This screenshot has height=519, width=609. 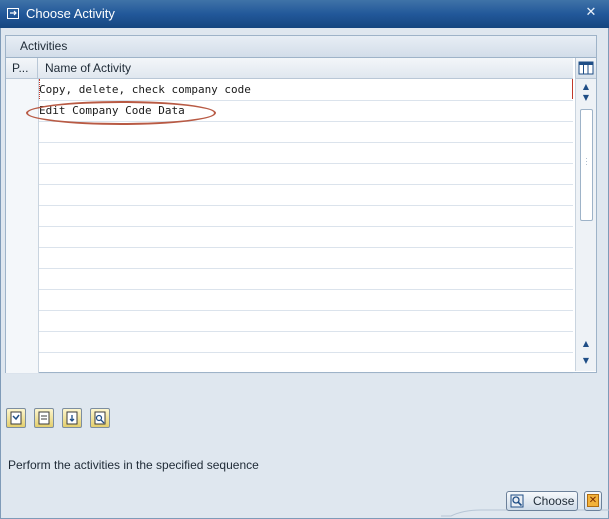 What do you see at coordinates (44, 418) in the screenshot?
I see `deselect-all-icon` at bounding box center [44, 418].